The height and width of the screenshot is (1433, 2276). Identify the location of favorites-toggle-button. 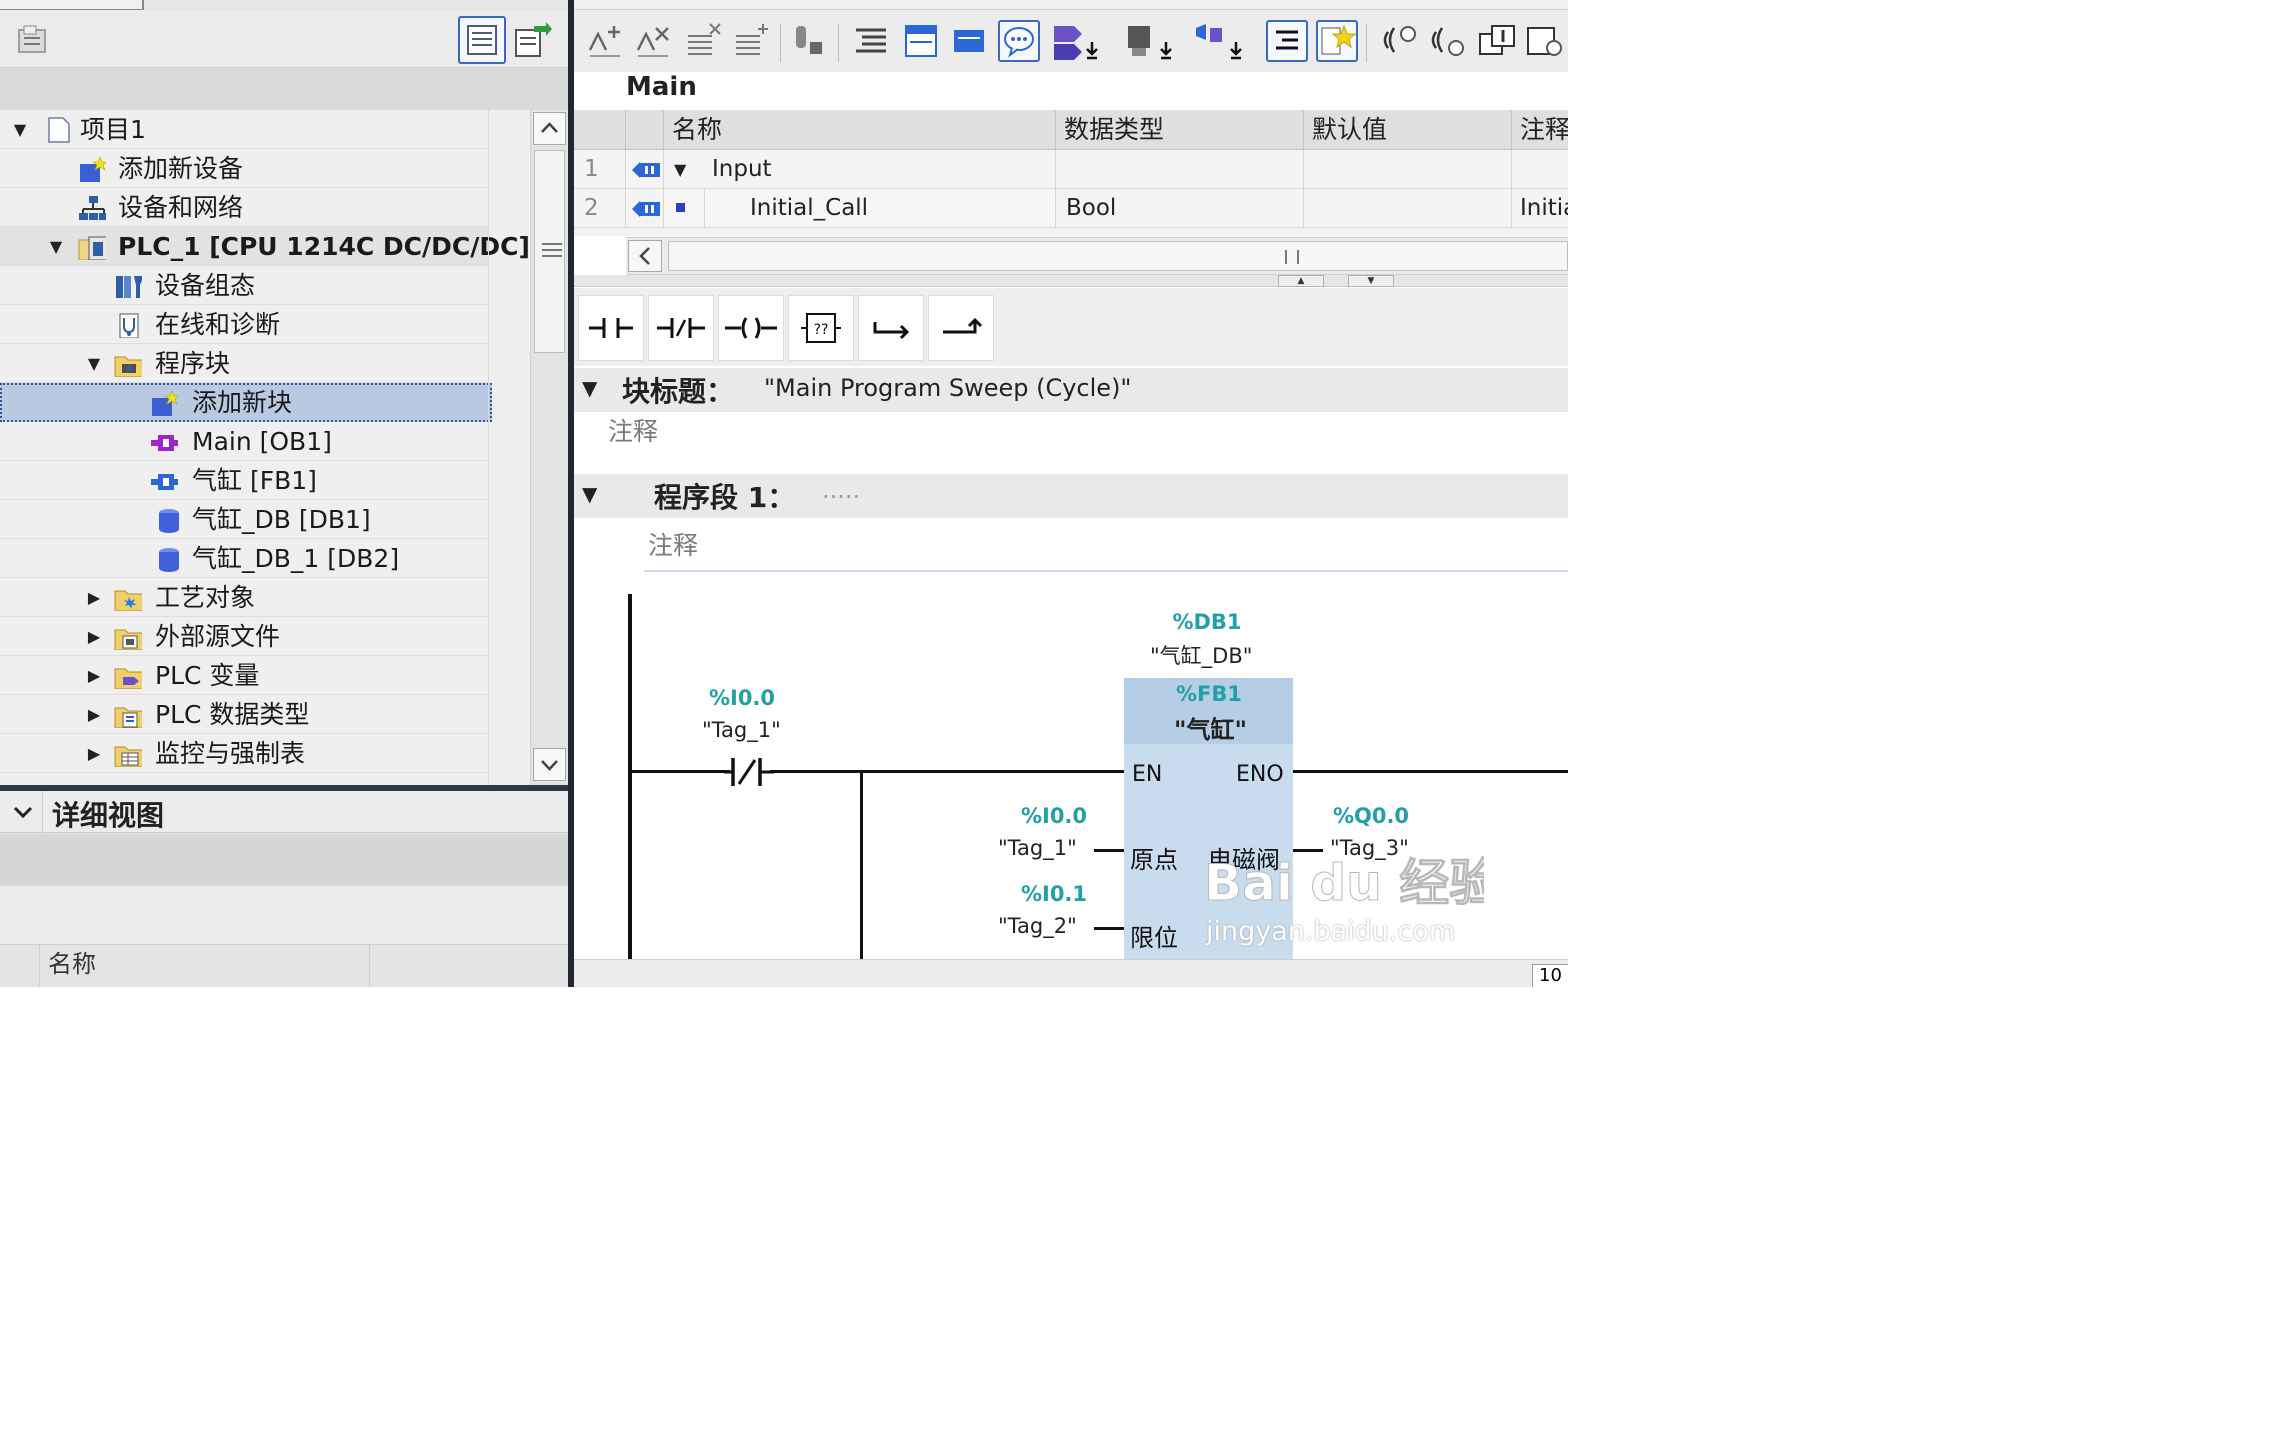
(1287, 41).